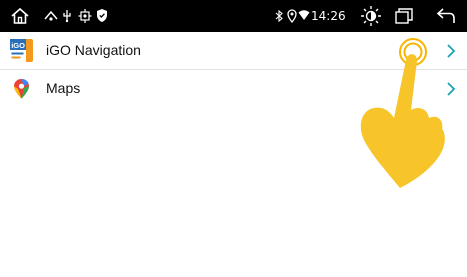 This screenshot has width=467, height=277. What do you see at coordinates (67, 16) in the screenshot?
I see `usb-connection-icon` at bounding box center [67, 16].